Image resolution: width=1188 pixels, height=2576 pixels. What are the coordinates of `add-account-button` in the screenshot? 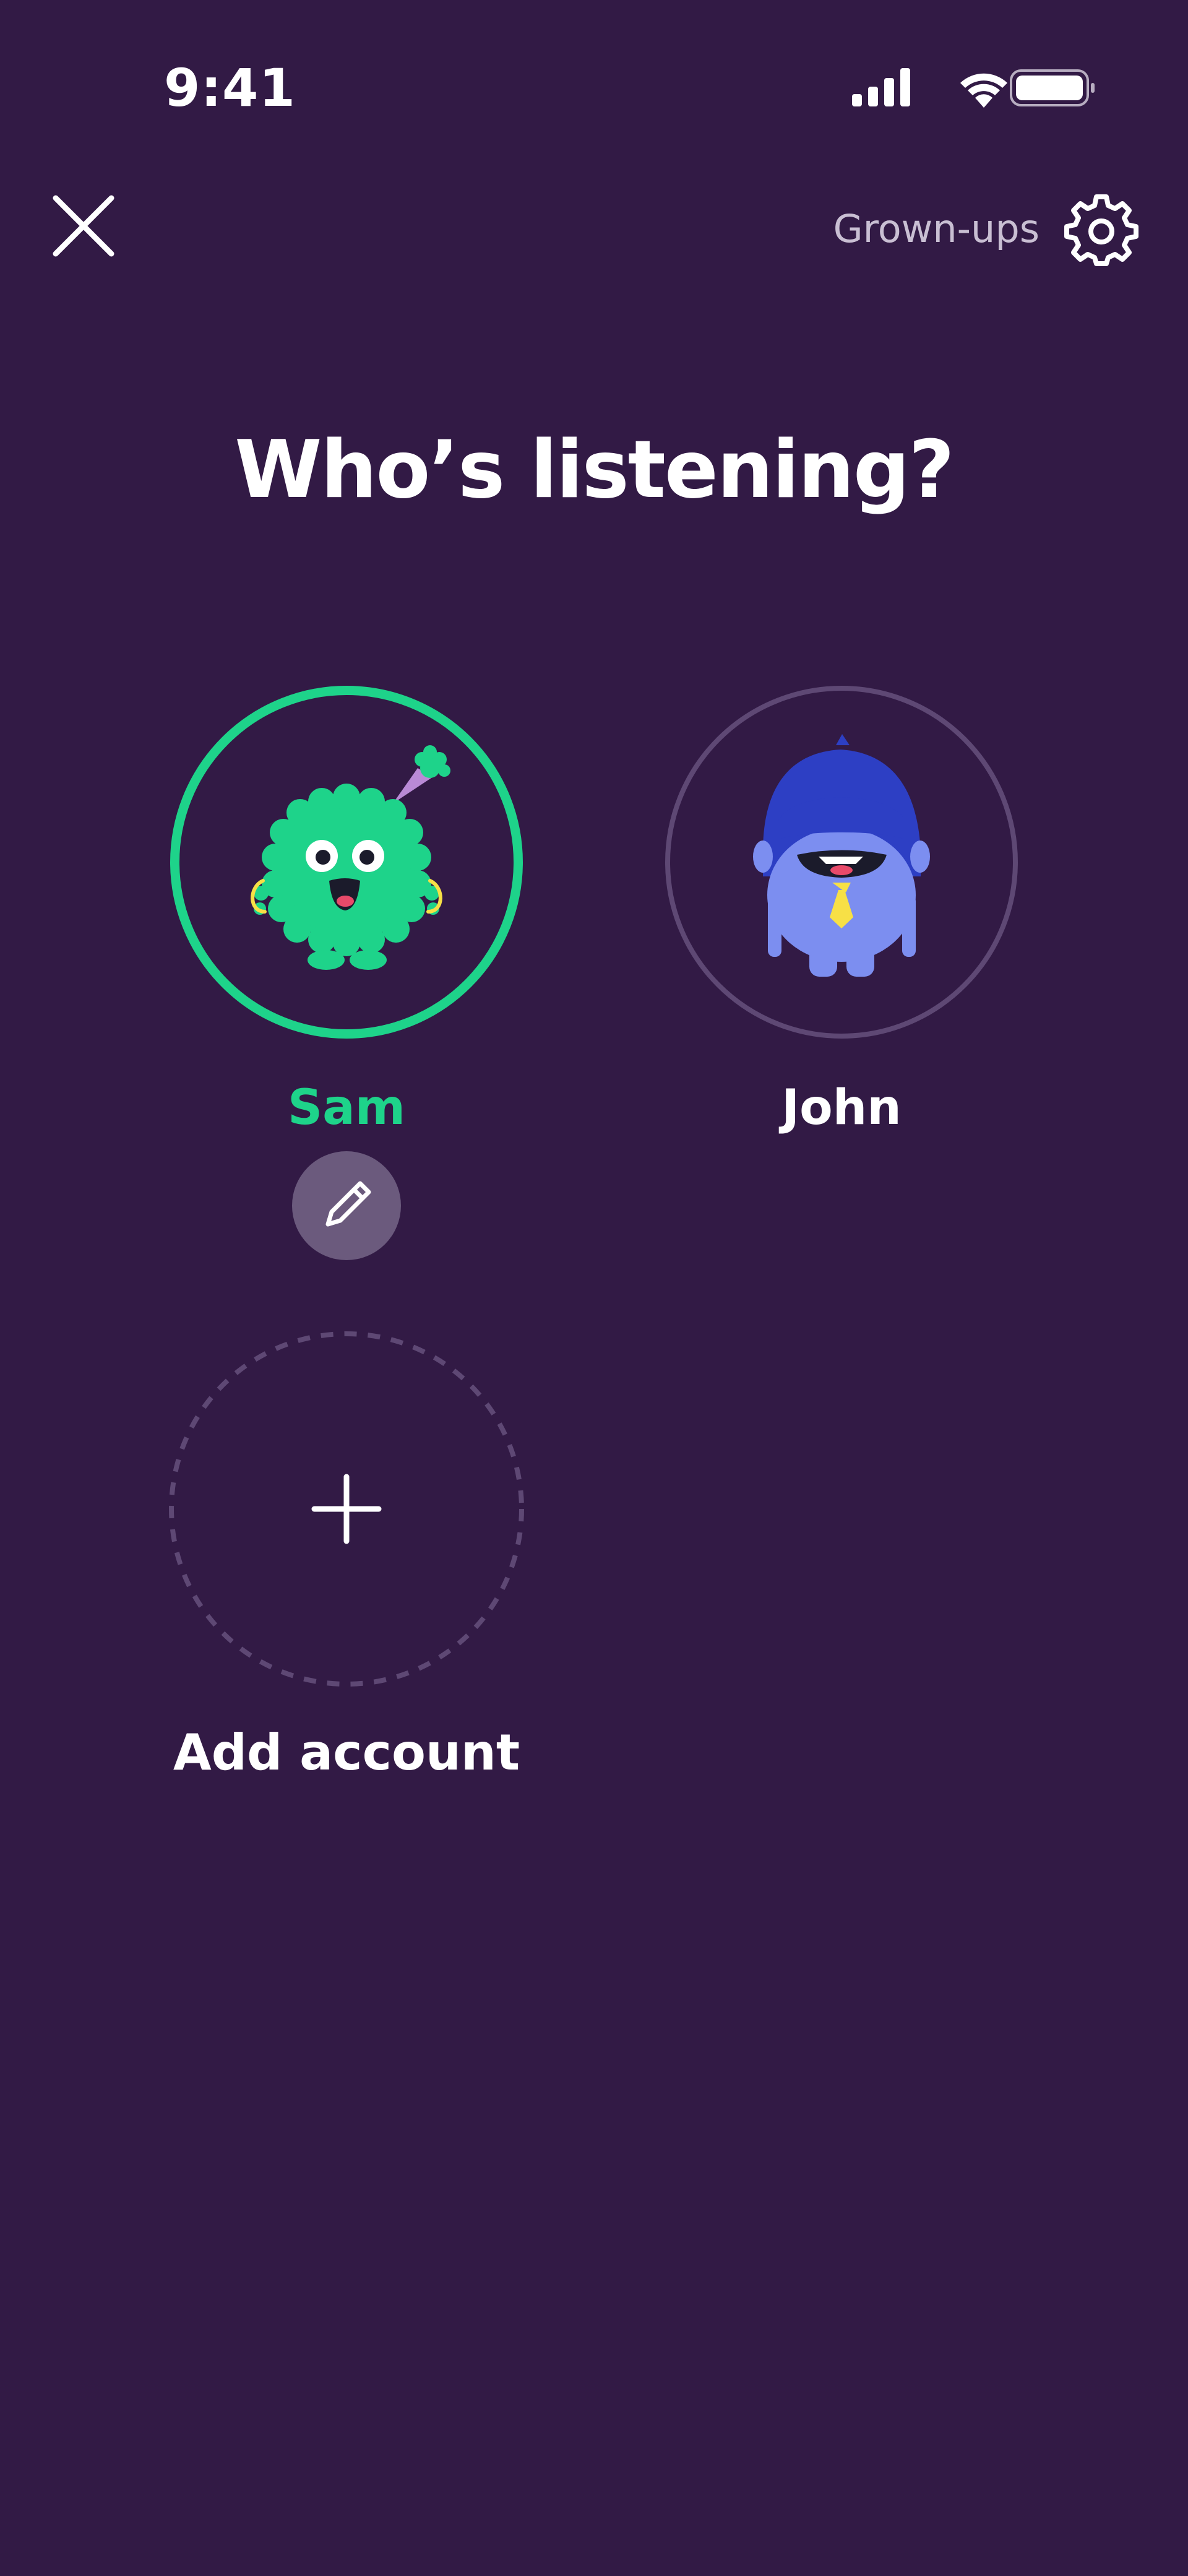 It's located at (346, 1508).